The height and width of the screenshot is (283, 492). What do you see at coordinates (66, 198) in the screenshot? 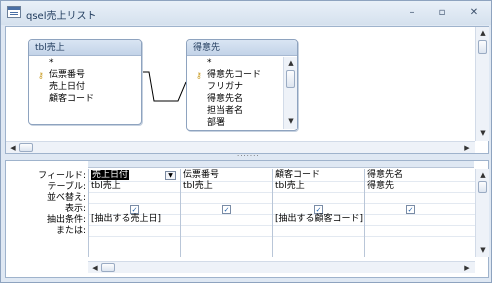
I see `row-label-sort: 並べ替え:` at bounding box center [66, 198].